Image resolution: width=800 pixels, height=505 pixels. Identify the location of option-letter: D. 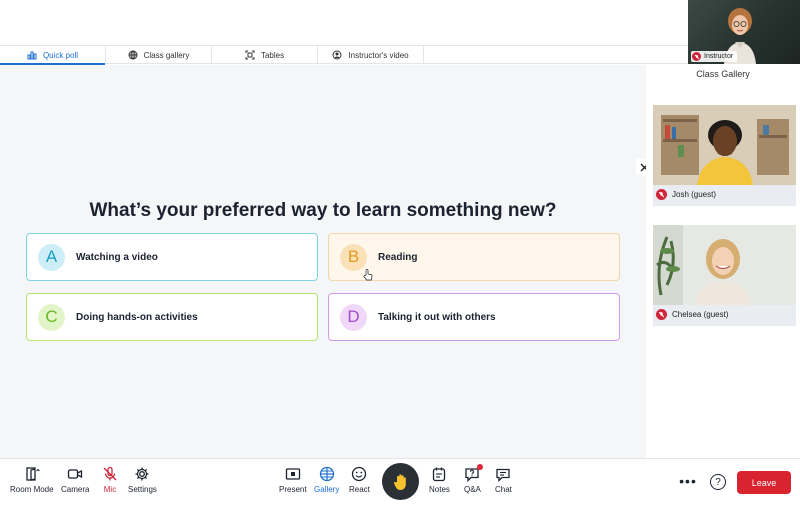
(353, 317).